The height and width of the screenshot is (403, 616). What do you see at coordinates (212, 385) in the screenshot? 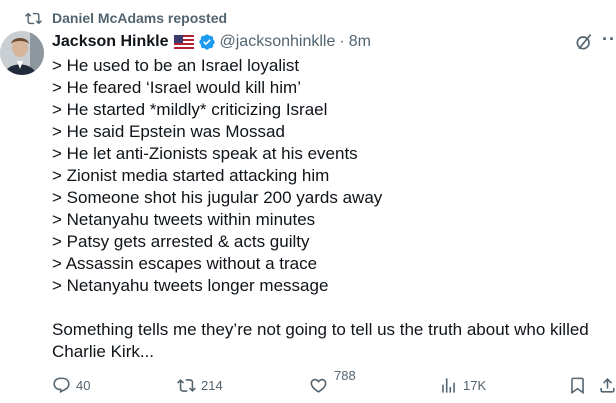
I see `repost-count: 214` at bounding box center [212, 385].